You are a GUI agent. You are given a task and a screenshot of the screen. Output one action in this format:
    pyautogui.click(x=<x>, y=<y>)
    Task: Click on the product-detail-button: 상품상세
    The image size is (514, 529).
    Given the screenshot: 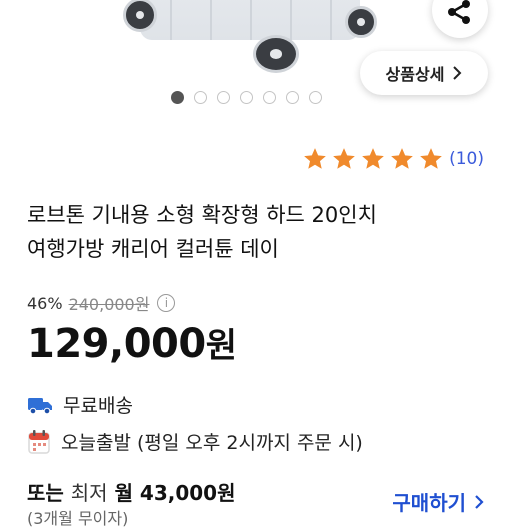 What is the action you would take?
    pyautogui.click(x=424, y=73)
    